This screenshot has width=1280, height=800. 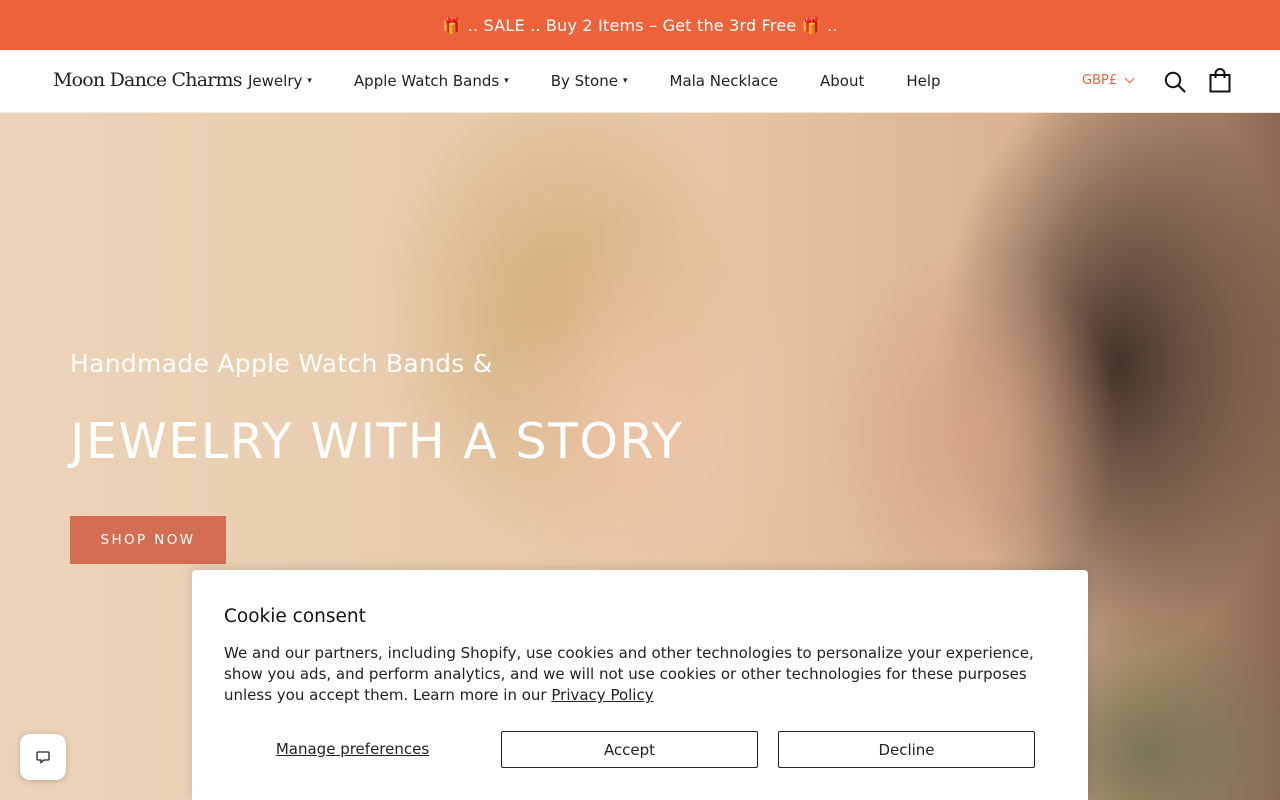 I want to click on nav-item-by-stone: By Stone ▾, so click(x=589, y=81).